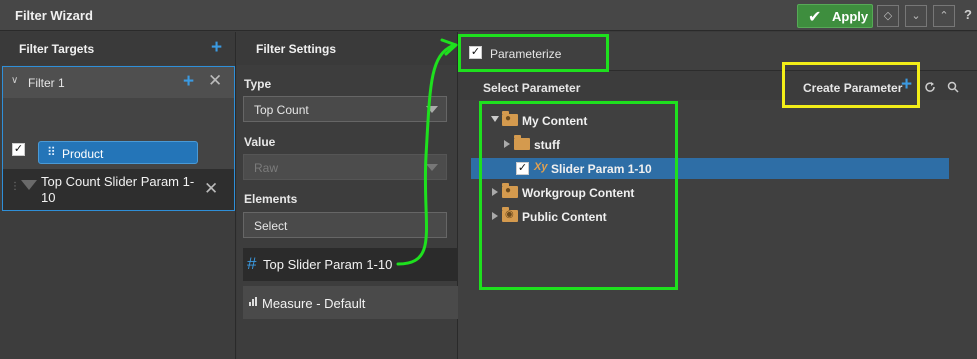  What do you see at coordinates (117, 48) in the screenshot?
I see `filter-targets-header: Filter Targets +` at bounding box center [117, 48].